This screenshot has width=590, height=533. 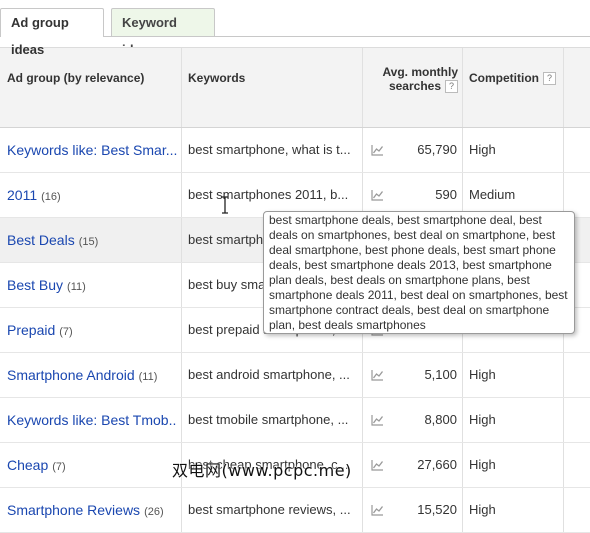 I want to click on header-keywords: Keywords, so click(x=272, y=88).